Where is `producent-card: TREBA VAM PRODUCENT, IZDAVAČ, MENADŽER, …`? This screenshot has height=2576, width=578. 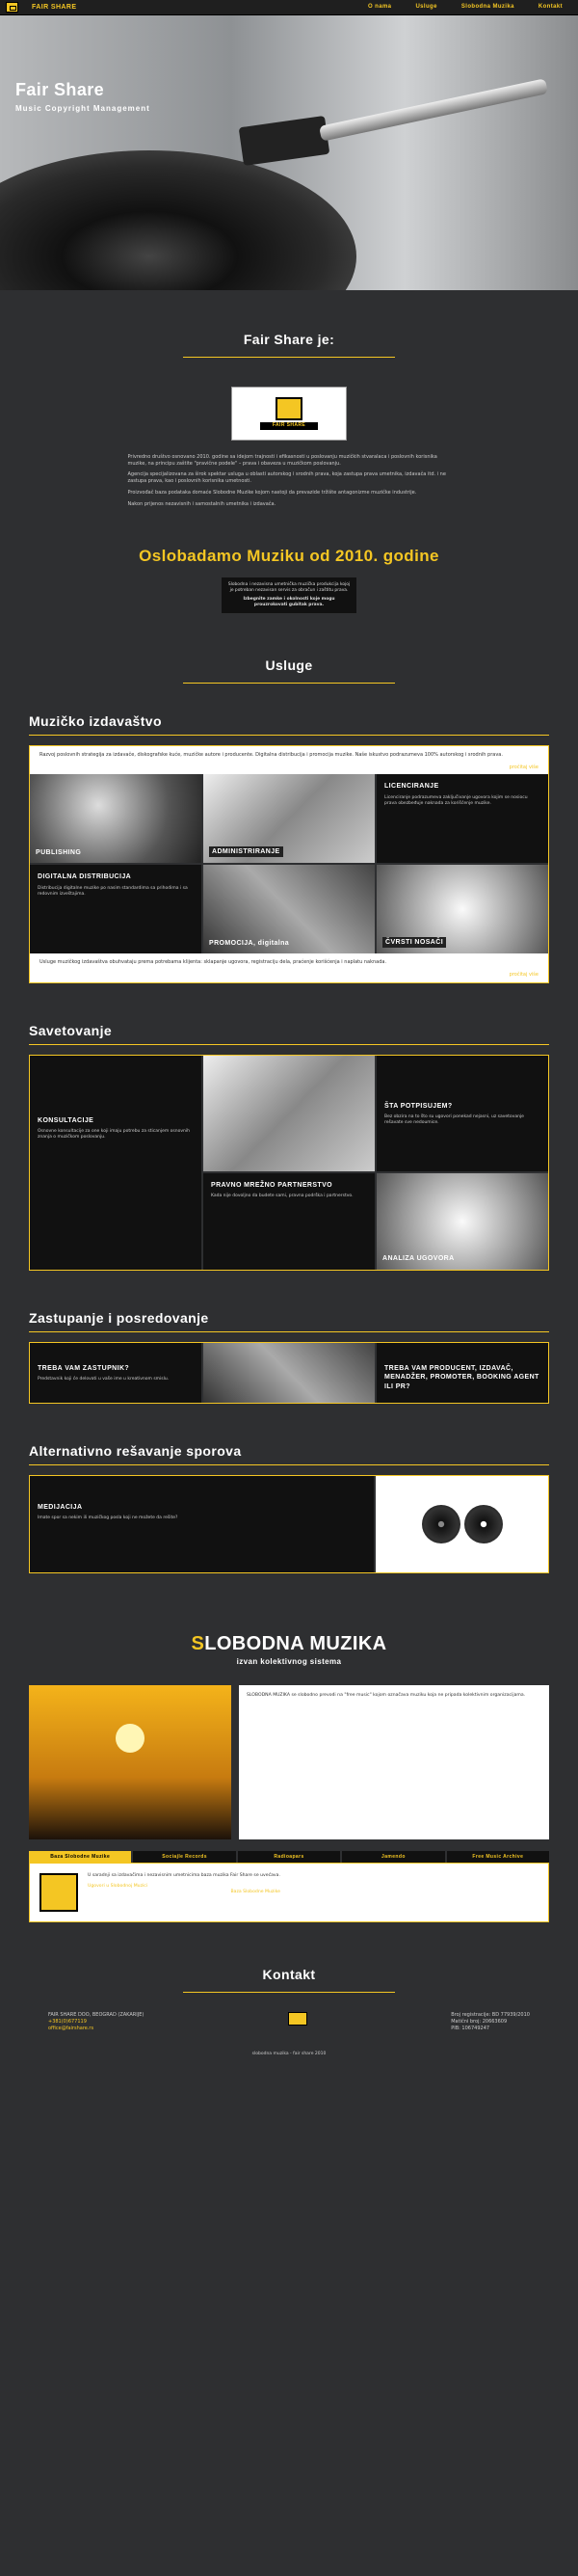 producent-card: TREBA VAM PRODUCENT, IZDAVAČ, MENADŽER, … is located at coordinates (462, 1373).